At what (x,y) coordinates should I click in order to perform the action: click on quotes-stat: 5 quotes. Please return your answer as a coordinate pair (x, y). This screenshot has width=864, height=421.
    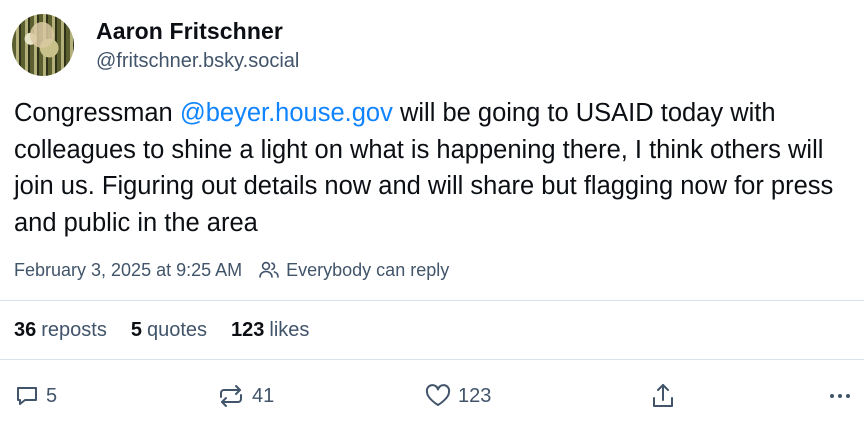
    Looking at the image, I should click on (169, 330).